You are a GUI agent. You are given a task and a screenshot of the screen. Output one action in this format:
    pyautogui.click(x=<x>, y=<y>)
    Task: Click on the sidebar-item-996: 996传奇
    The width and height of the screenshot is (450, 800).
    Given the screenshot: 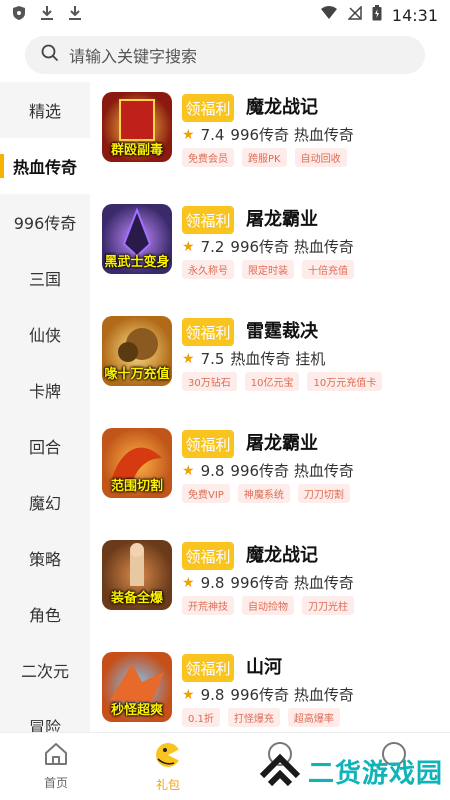 What is the action you would take?
    pyautogui.click(x=45, y=222)
    